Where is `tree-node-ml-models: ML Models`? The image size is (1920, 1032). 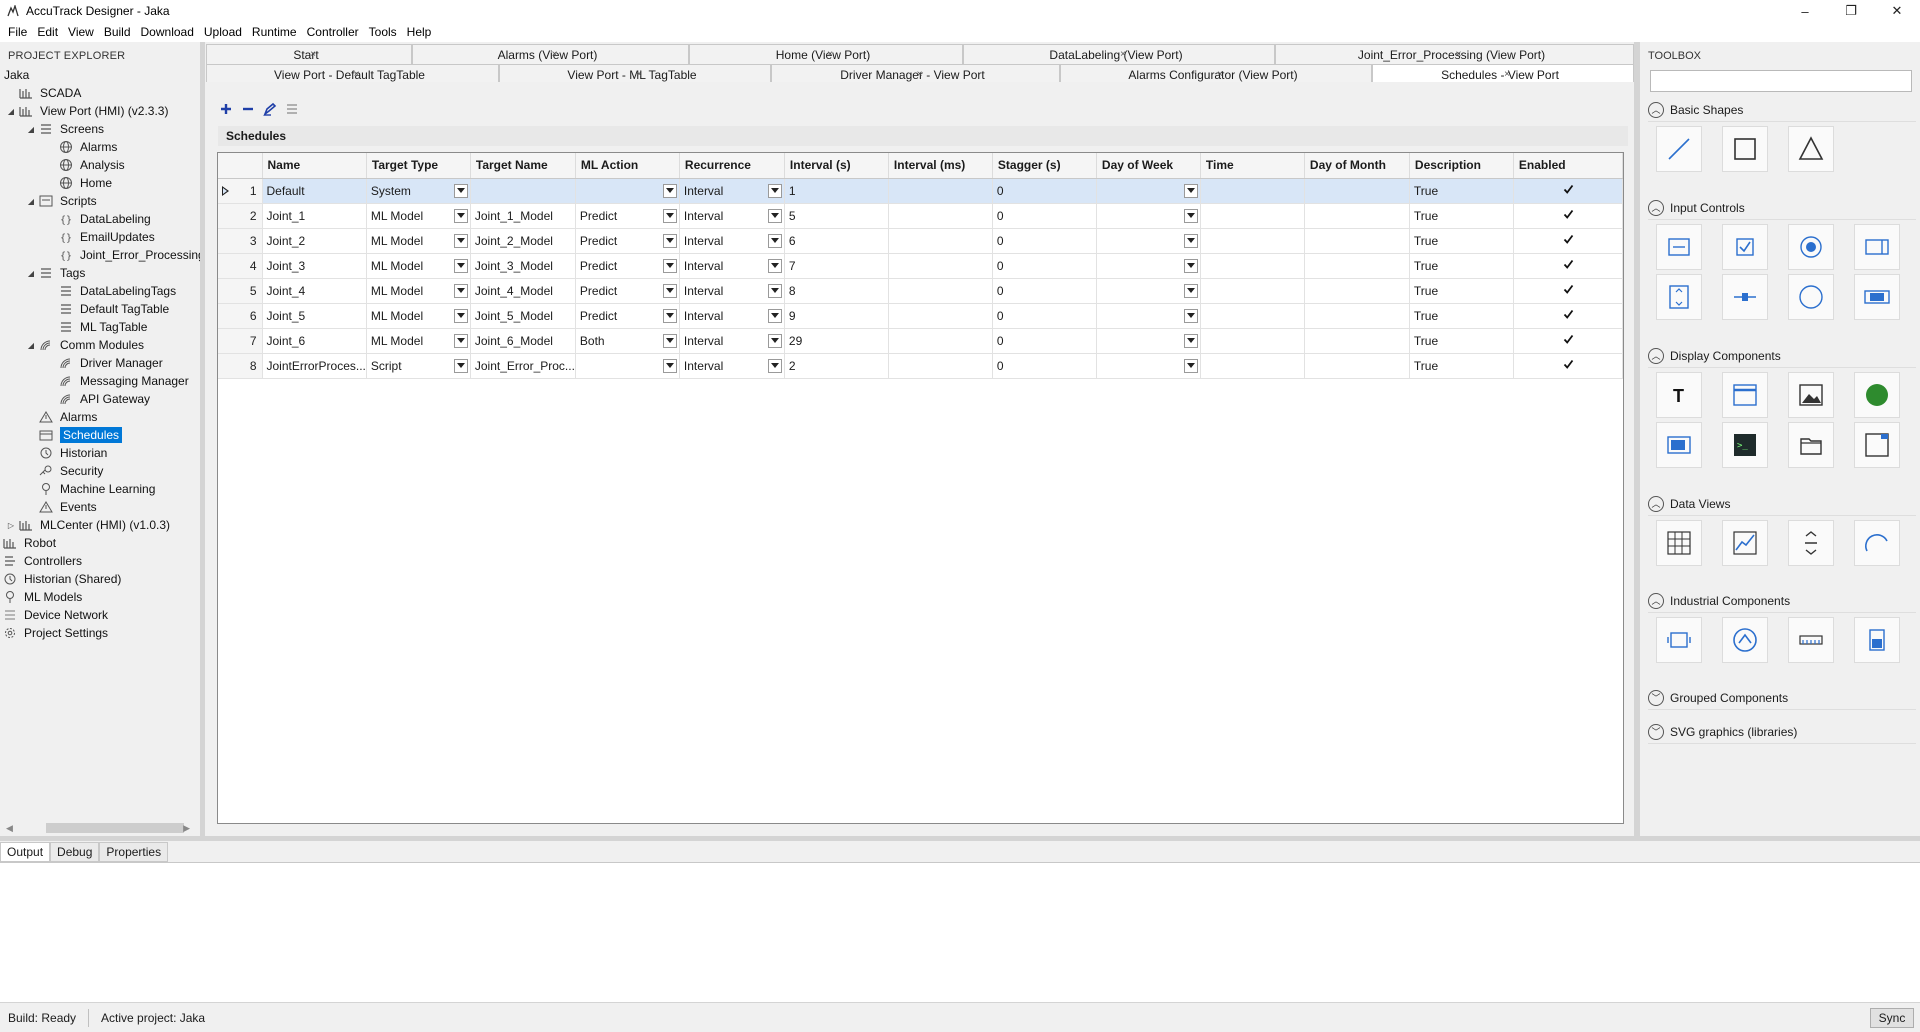 tree-node-ml-models: ML Models is located at coordinates (42, 597).